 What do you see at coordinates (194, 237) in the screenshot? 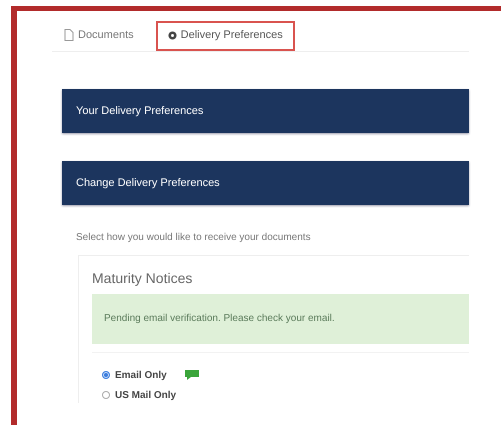
I see `instructions-text: Select how you would like to receive your documents` at bounding box center [194, 237].